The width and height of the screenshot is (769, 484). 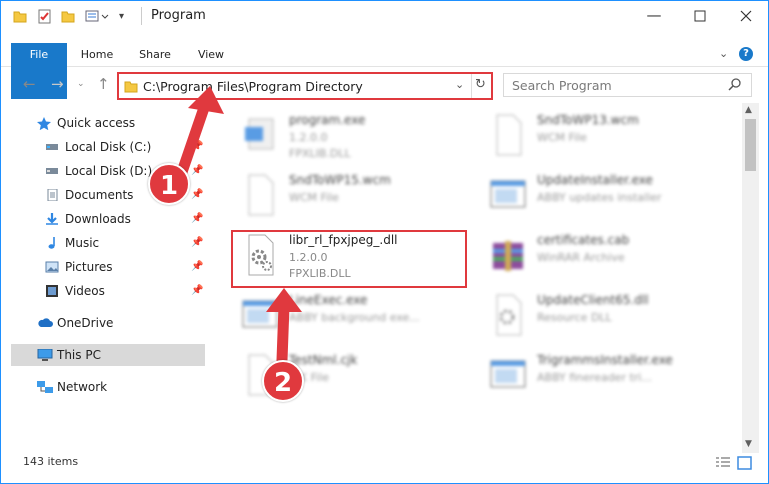 I want to click on annotation-arrows, so click(x=239, y=226).